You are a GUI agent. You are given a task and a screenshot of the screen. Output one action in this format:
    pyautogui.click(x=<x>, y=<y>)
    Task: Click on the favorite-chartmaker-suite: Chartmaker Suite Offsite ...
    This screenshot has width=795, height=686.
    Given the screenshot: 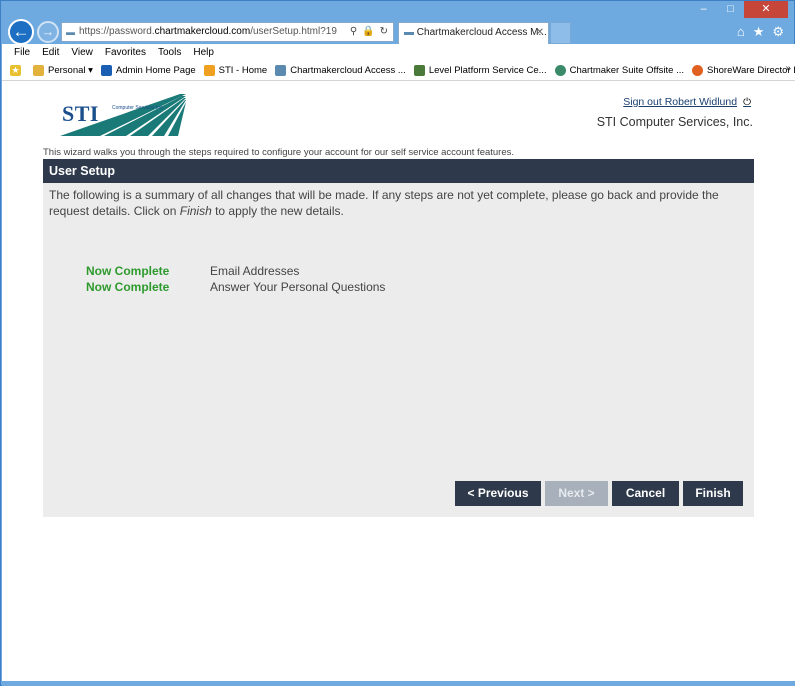 What is the action you would take?
    pyautogui.click(x=619, y=70)
    